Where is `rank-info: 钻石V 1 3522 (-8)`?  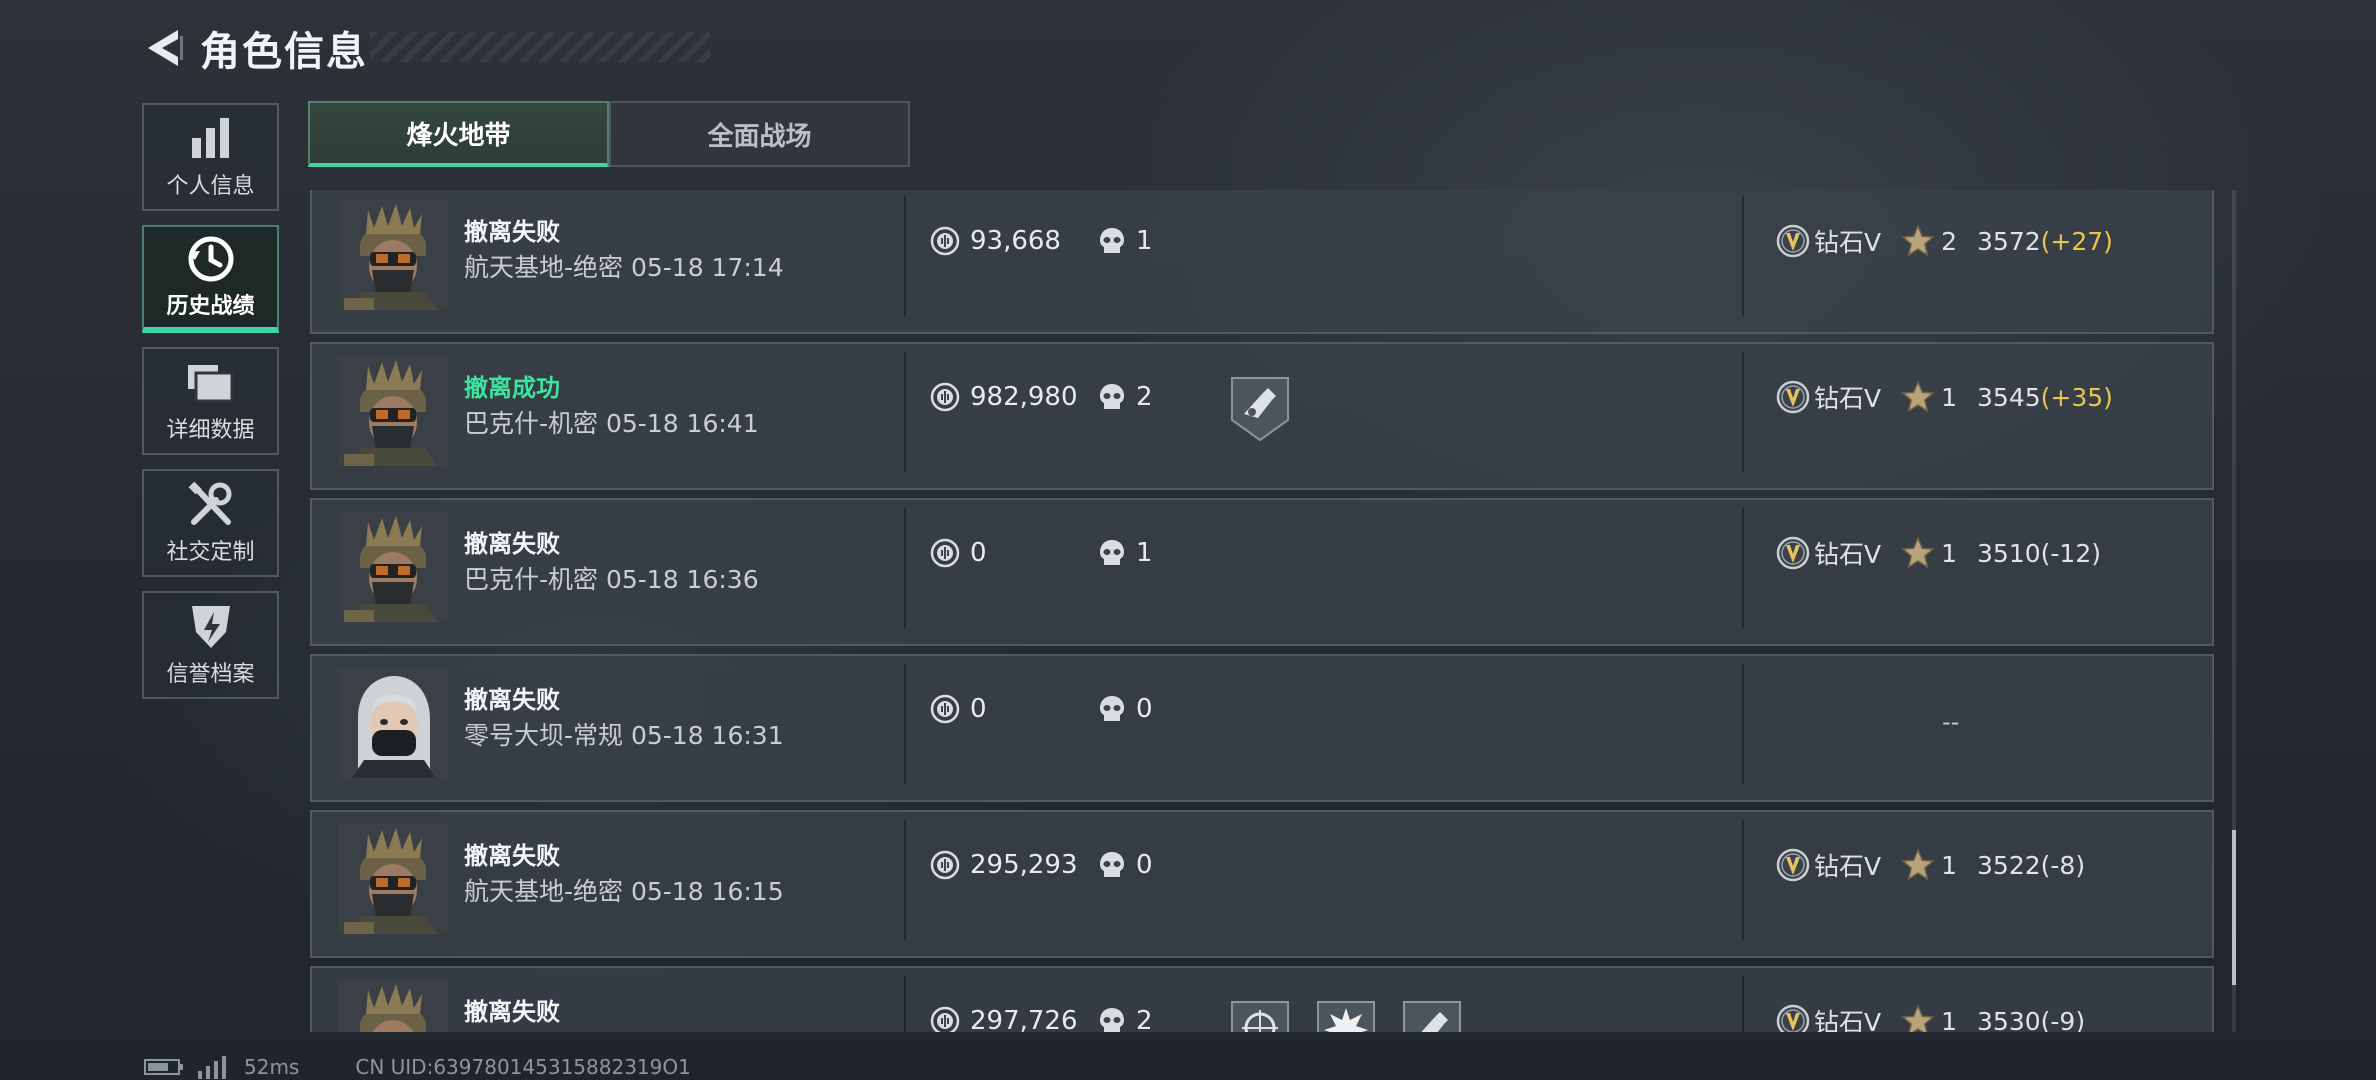 rank-info: 钻石V 1 3522 (-8) is located at coordinates (1930, 865).